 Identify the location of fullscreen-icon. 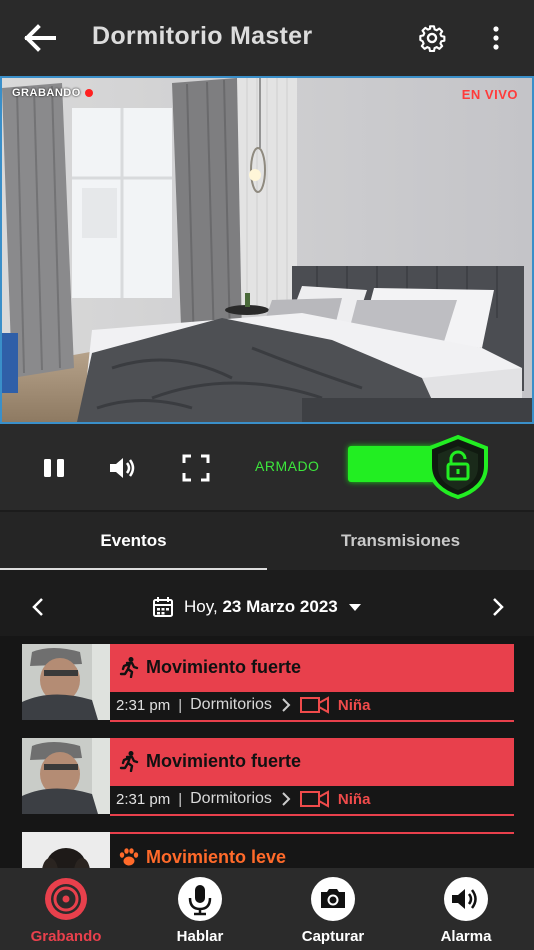
(196, 468).